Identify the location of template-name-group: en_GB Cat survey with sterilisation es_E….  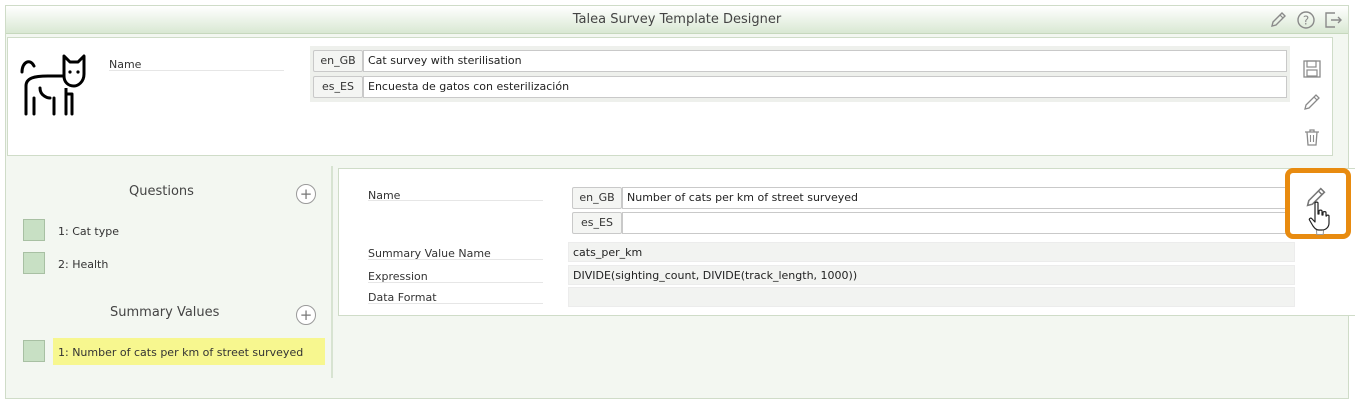
(800, 74).